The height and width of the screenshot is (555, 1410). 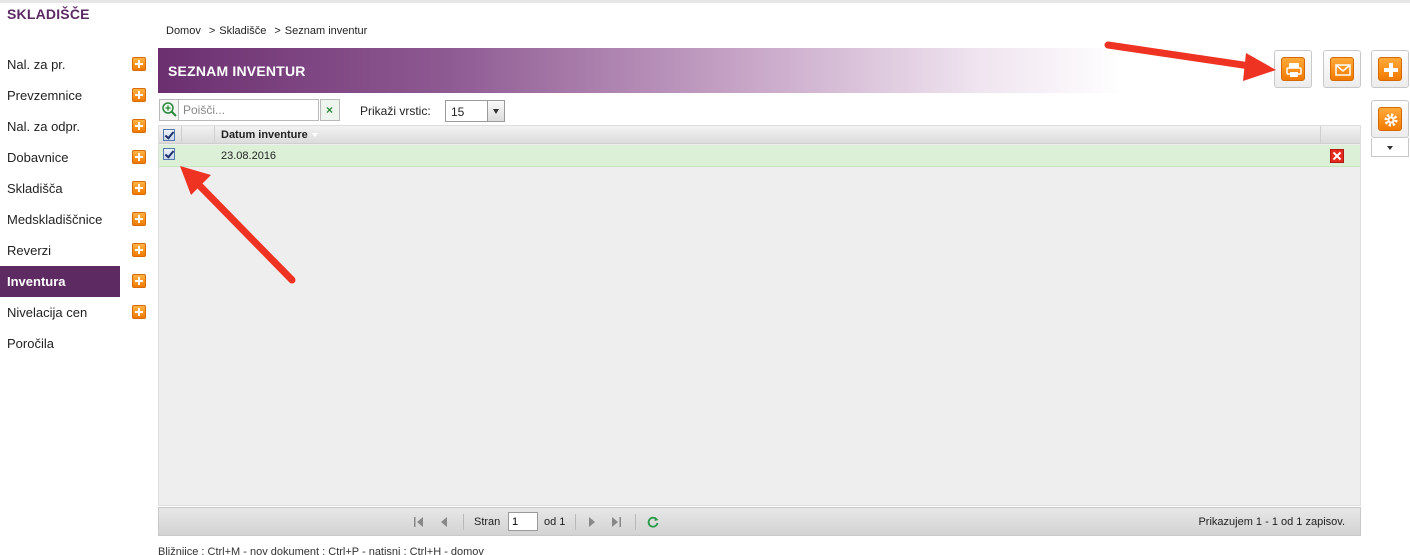 What do you see at coordinates (139, 281) in the screenshot?
I see `add-inventura-icon` at bounding box center [139, 281].